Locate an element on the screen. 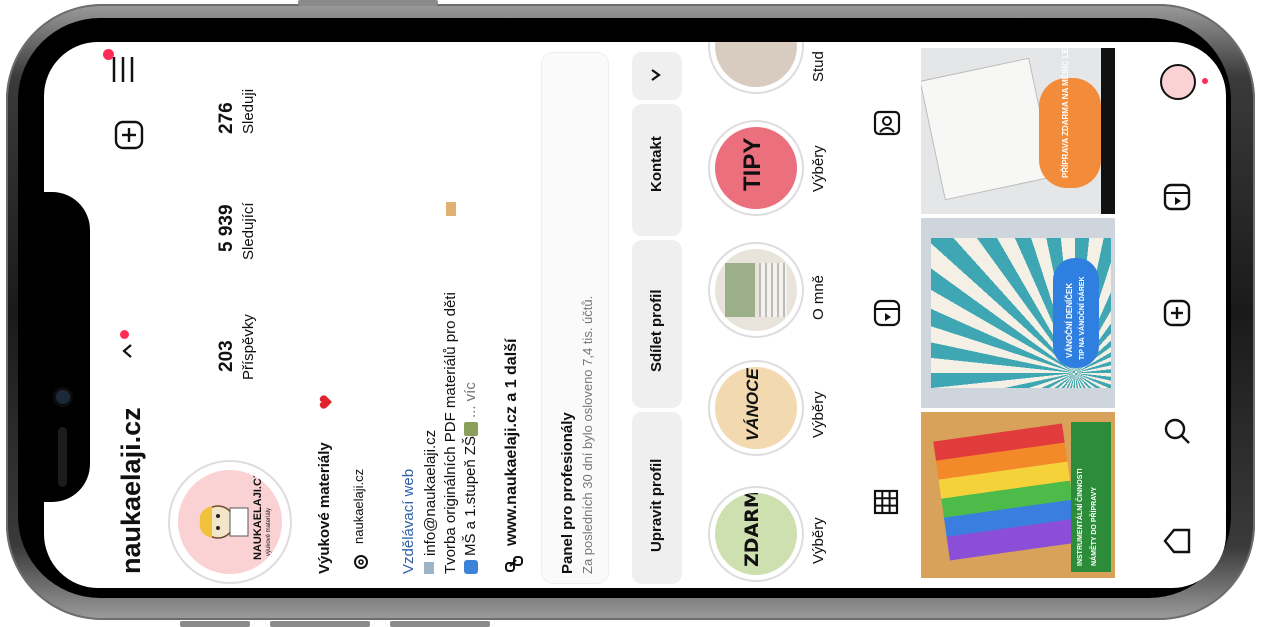  camera is located at coordinates (63, 397).